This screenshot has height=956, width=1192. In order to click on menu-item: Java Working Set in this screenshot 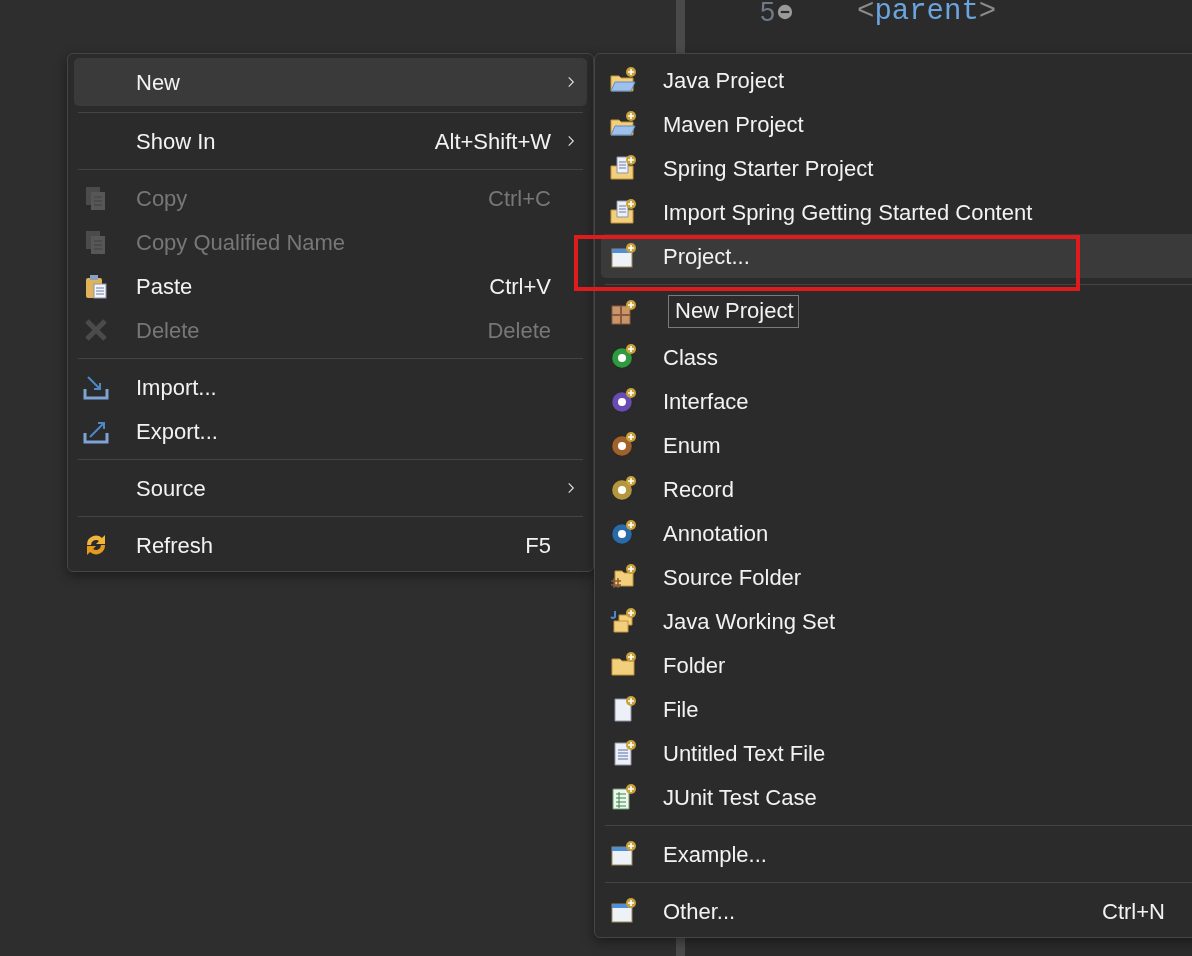, I will do `click(896, 621)`.